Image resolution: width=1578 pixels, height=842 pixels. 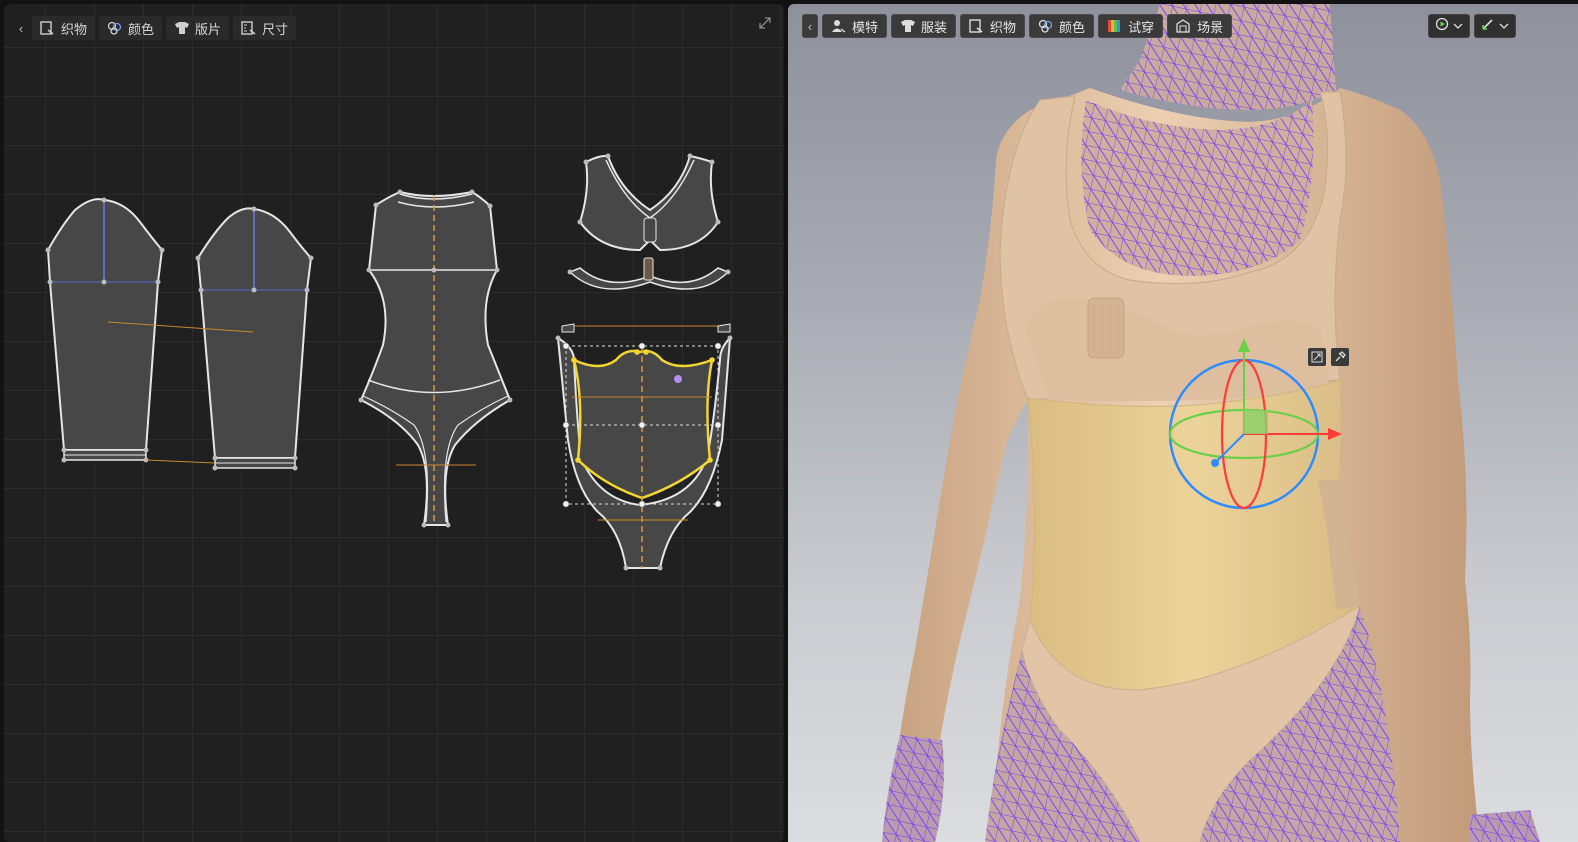 I want to click on avatar-icon, so click(x=839, y=26).